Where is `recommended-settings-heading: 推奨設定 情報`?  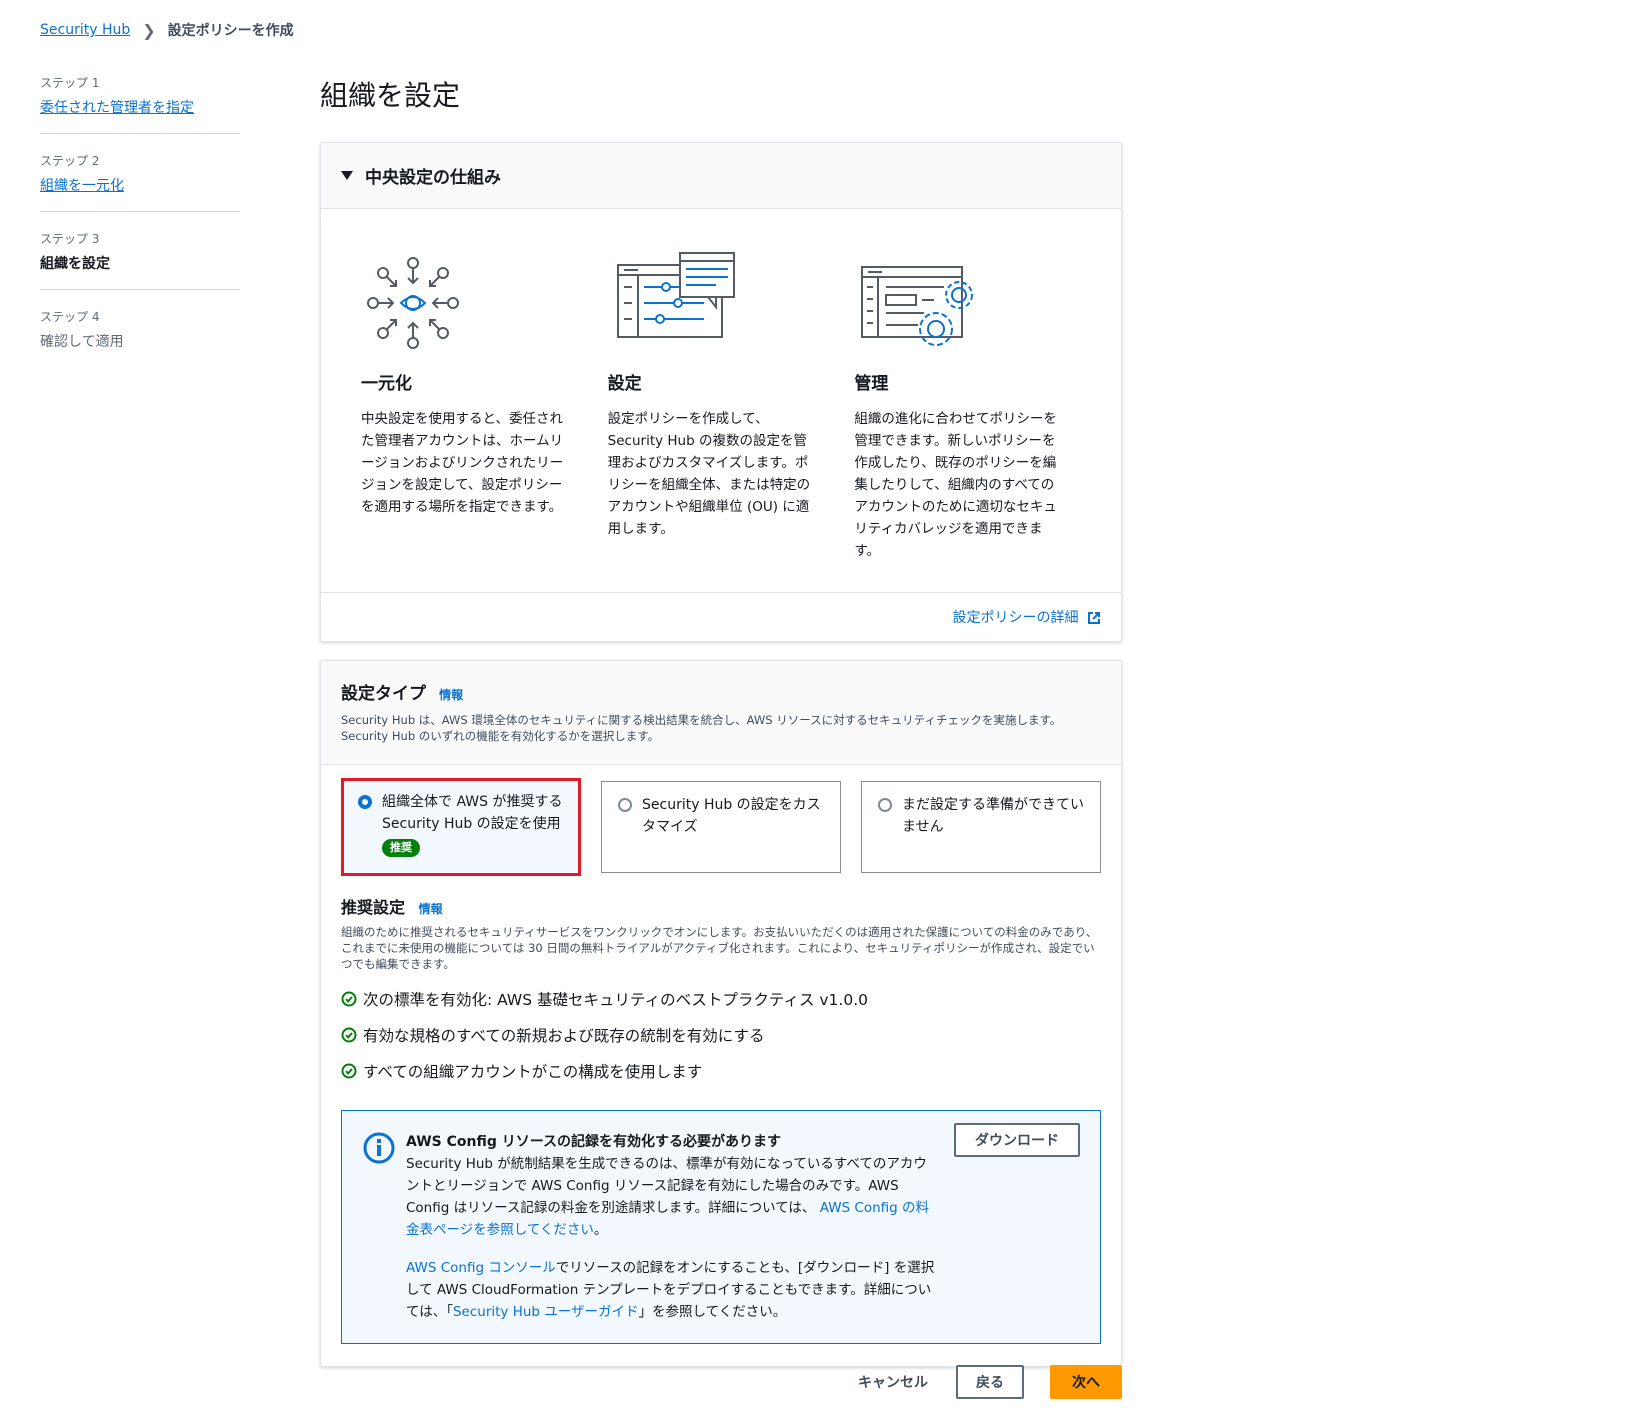
recommended-settings-heading: 推奨設定 情報 is located at coordinates (721, 906).